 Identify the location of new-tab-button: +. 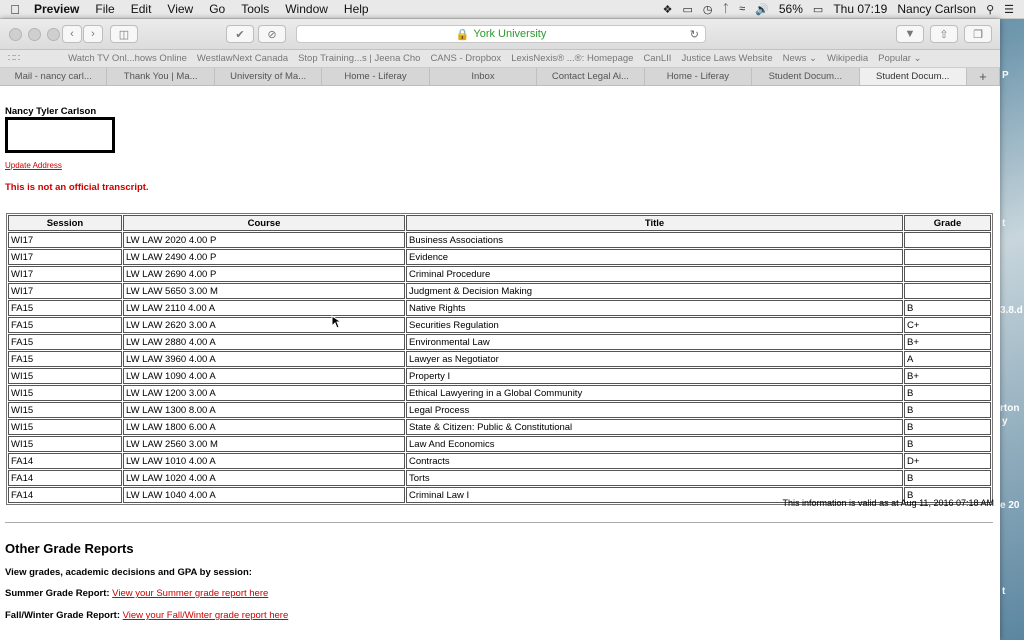
(983, 76).